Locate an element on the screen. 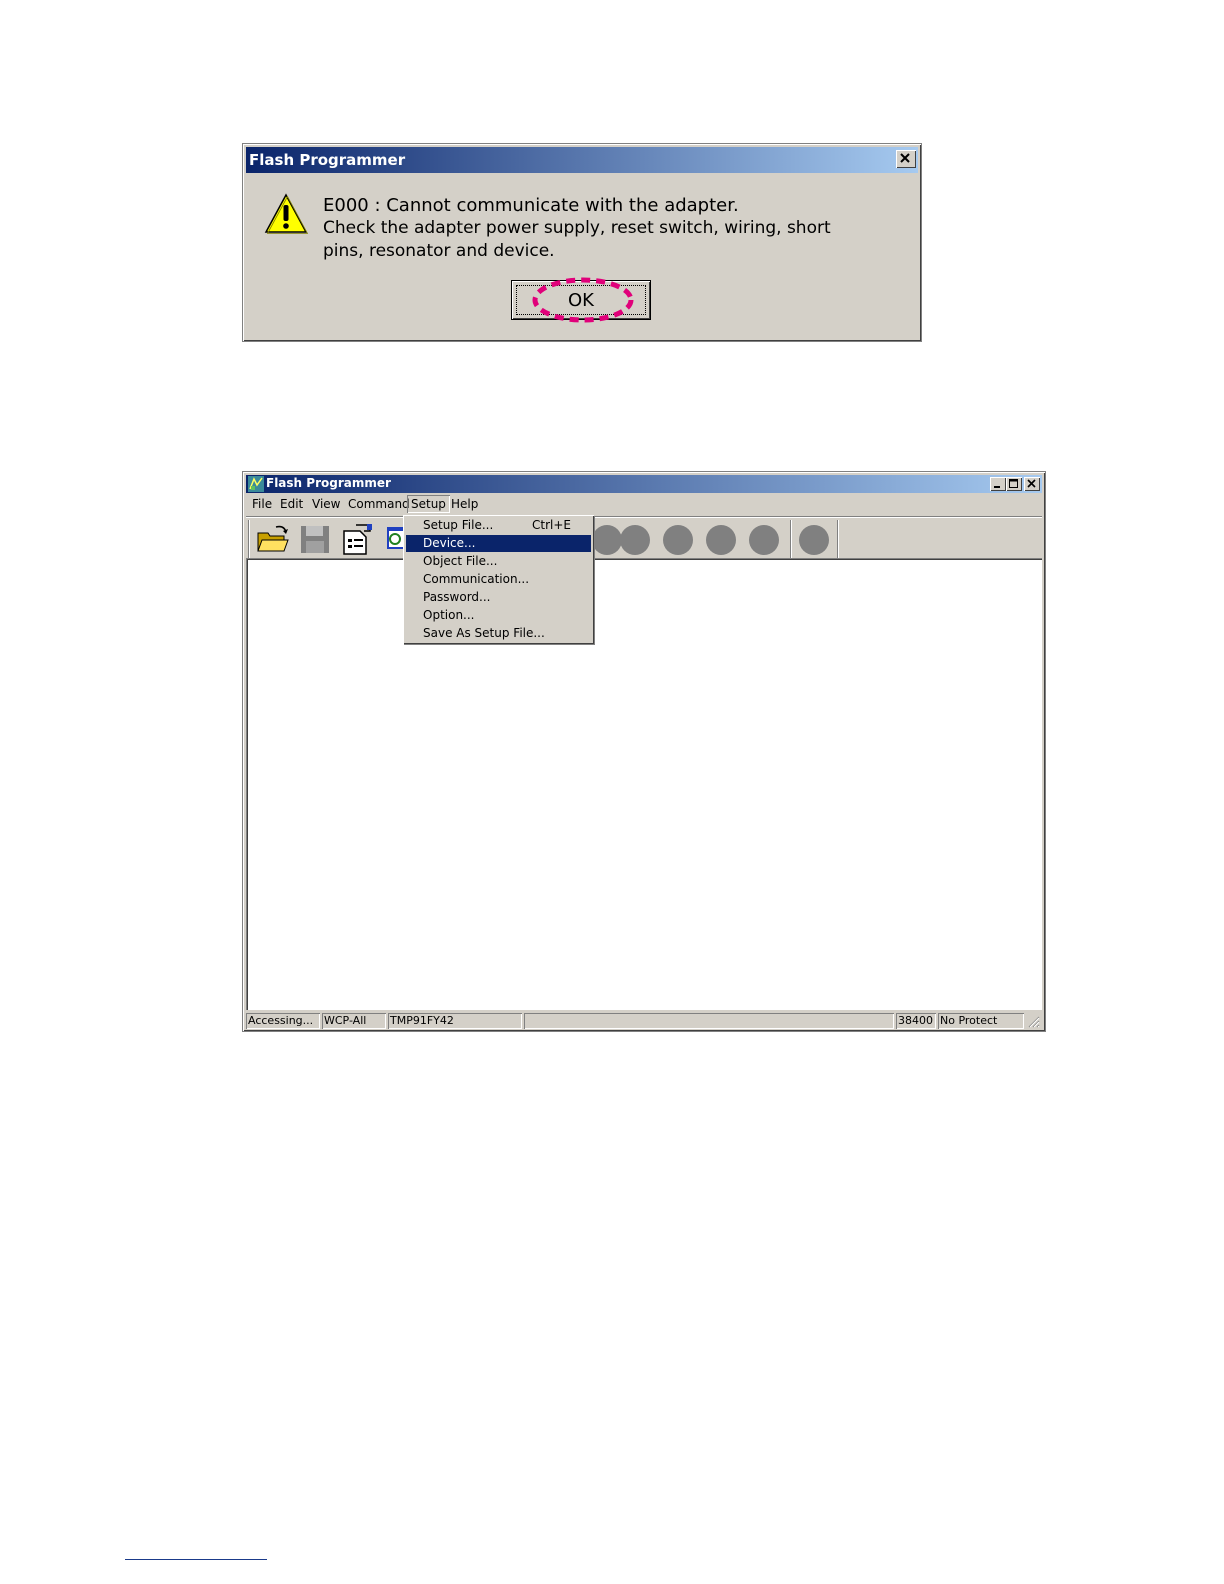 The image size is (1224, 1584). ok-button-label: OK is located at coordinates (581, 300).